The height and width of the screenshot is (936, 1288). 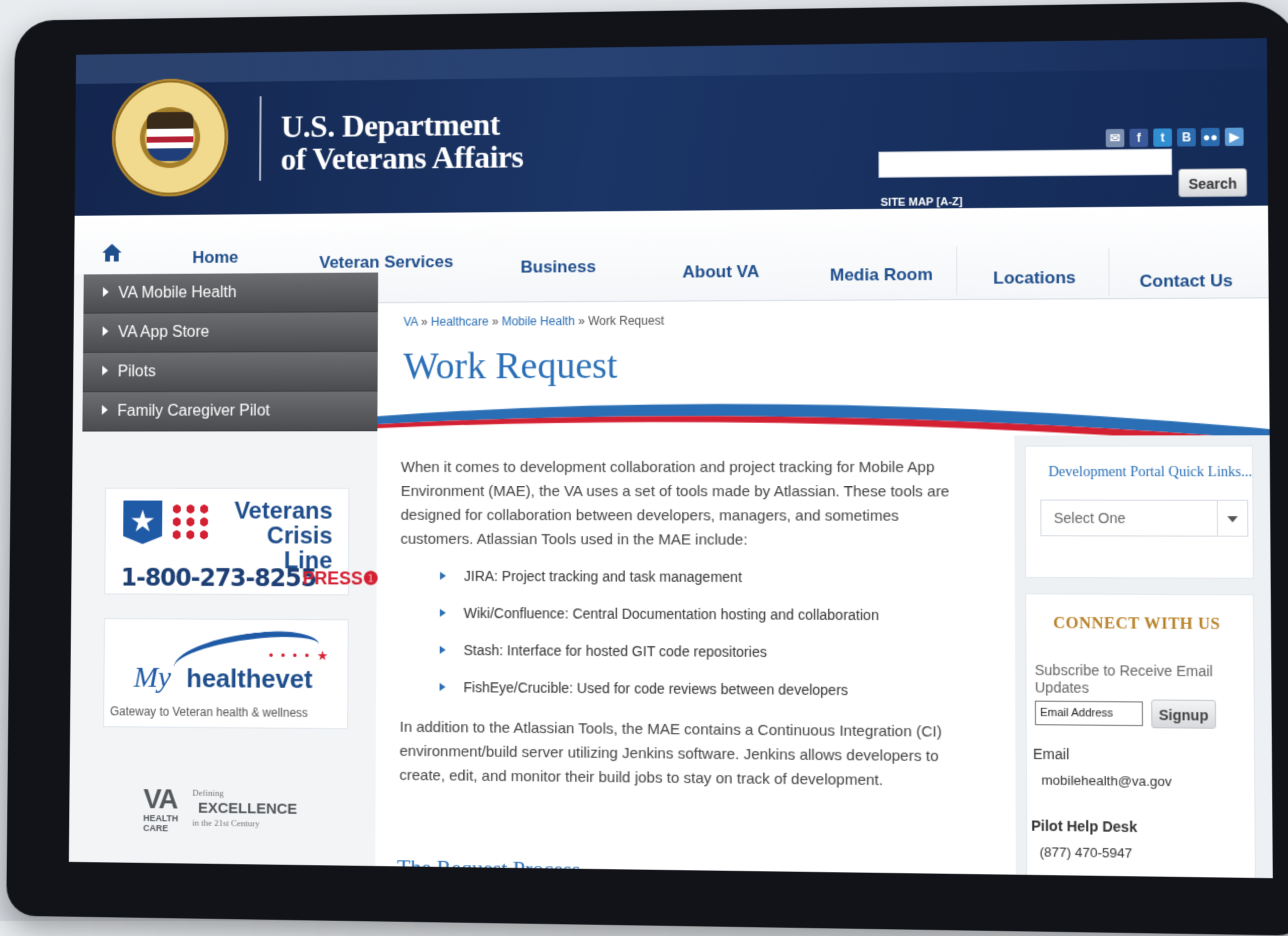 I want to click on star-icon: ★, so click(x=142, y=523).